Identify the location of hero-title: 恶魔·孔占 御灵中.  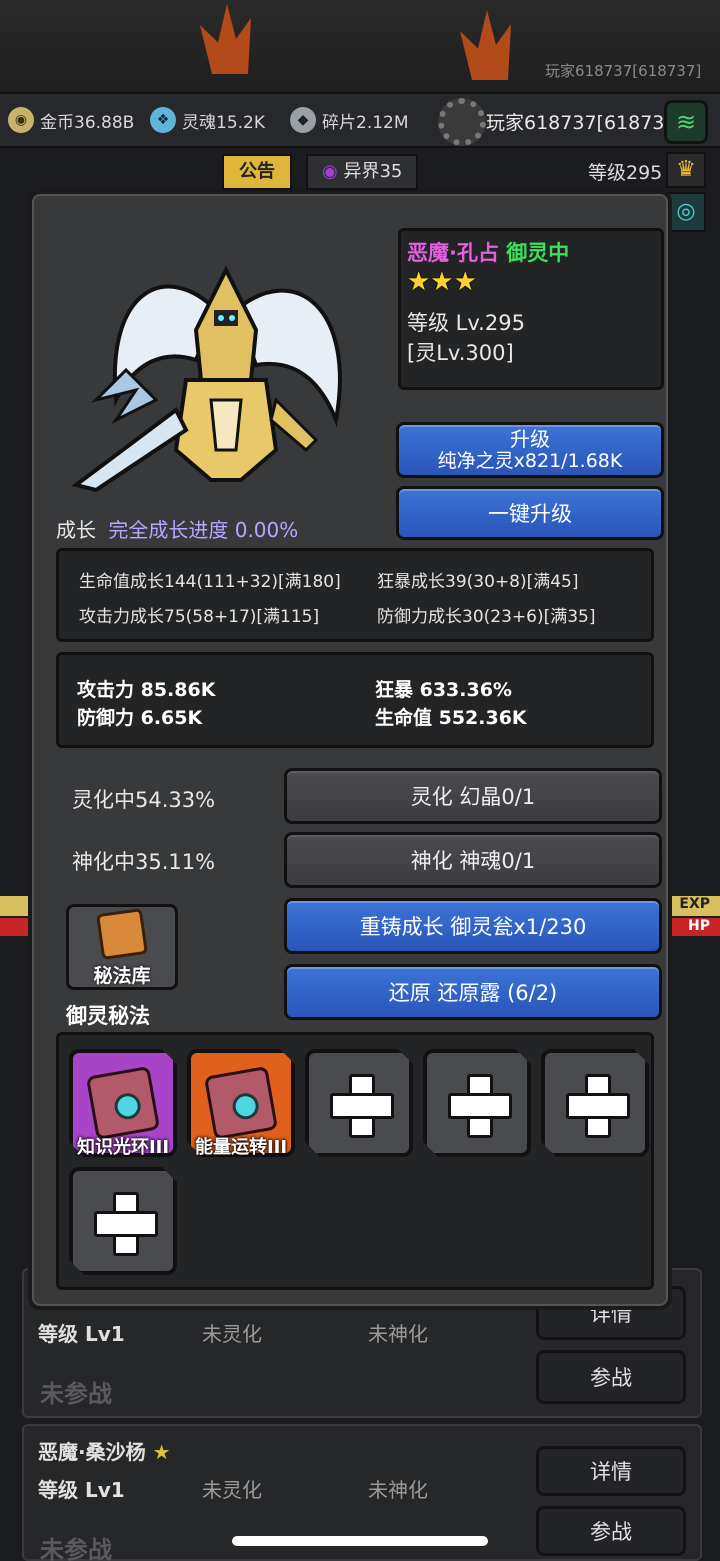
(488, 252).